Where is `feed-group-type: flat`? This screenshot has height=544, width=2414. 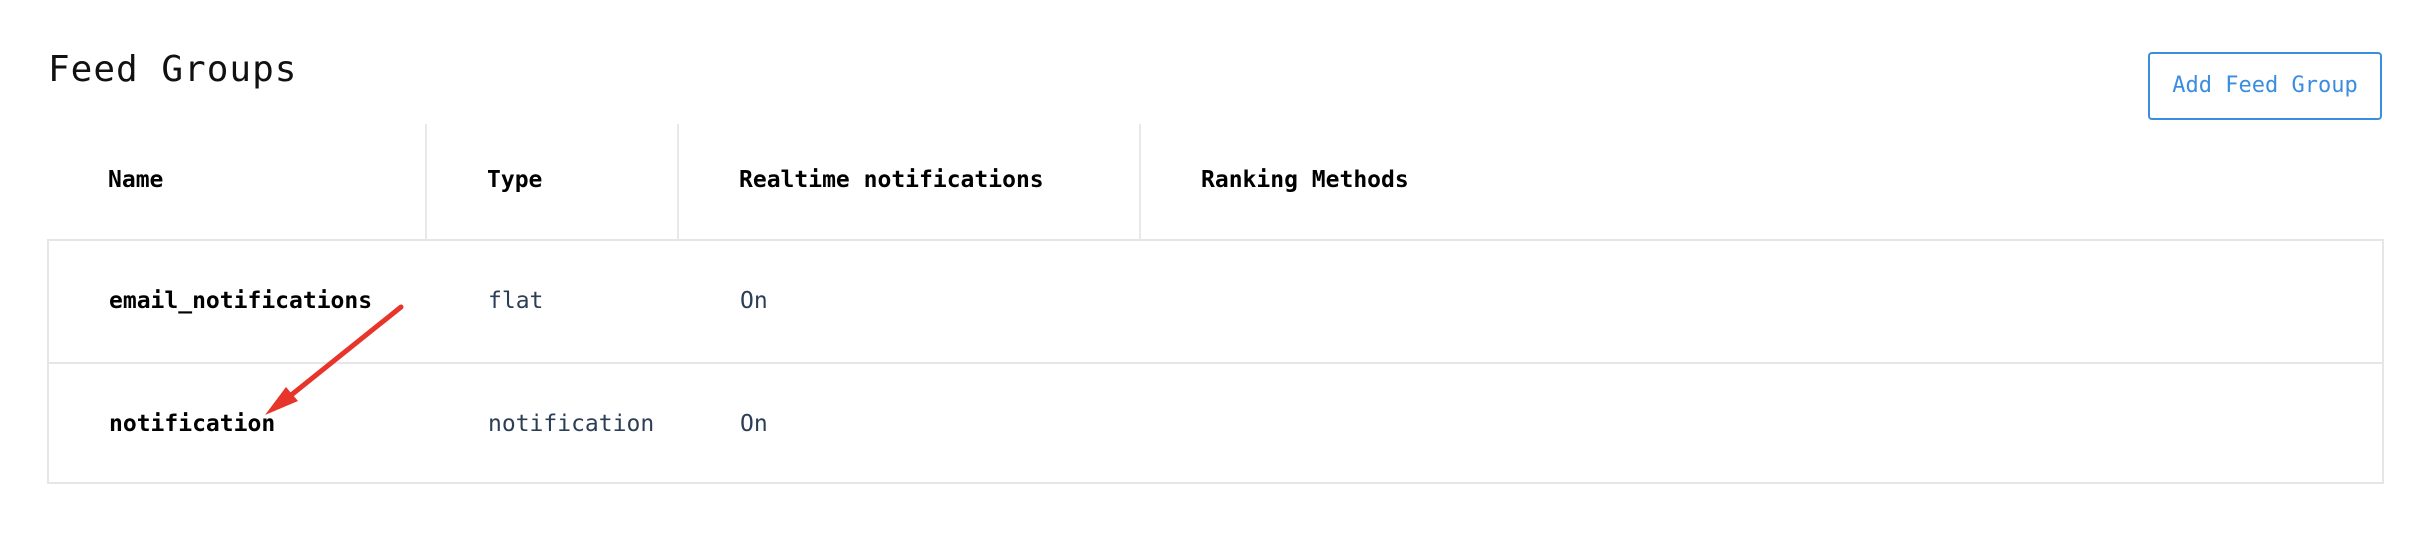
feed-group-type: flat is located at coordinates (516, 301).